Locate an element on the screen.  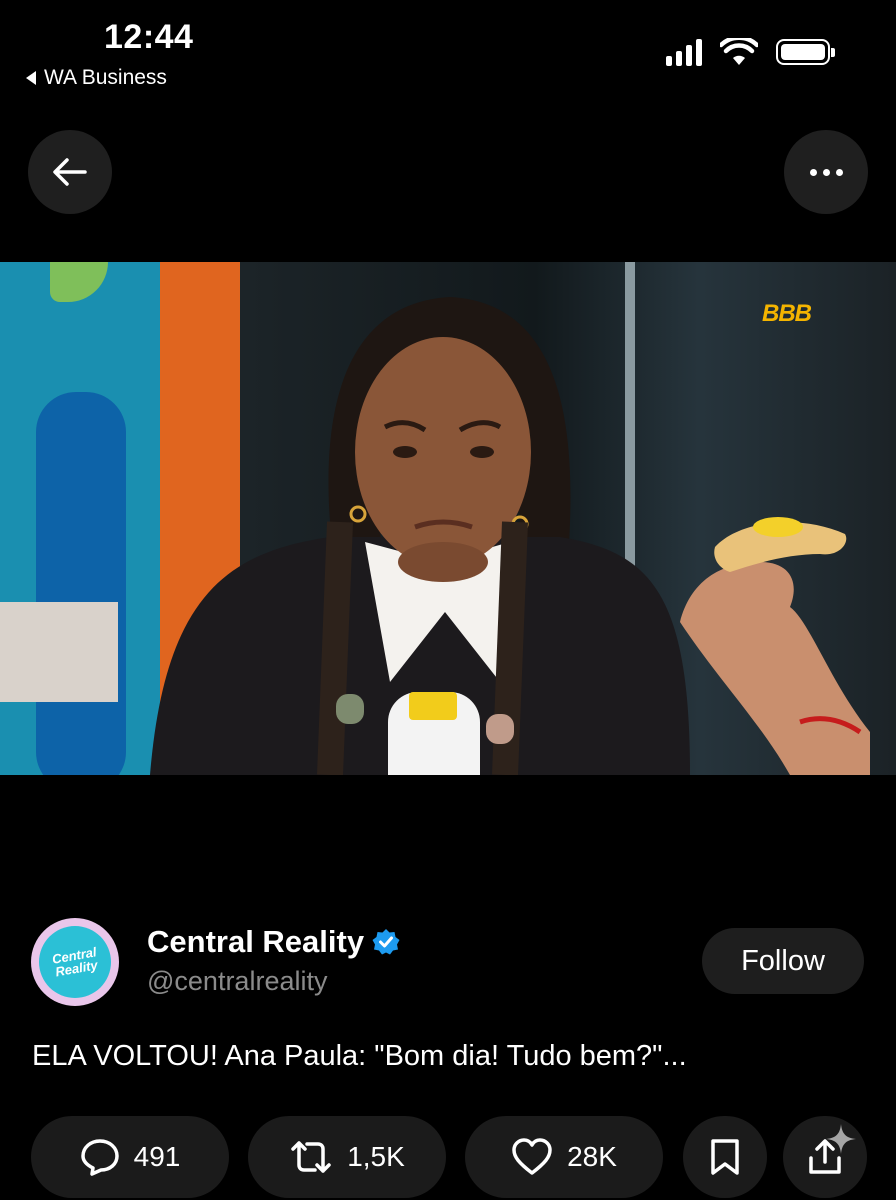
follow-button: Follow is located at coordinates (783, 961).